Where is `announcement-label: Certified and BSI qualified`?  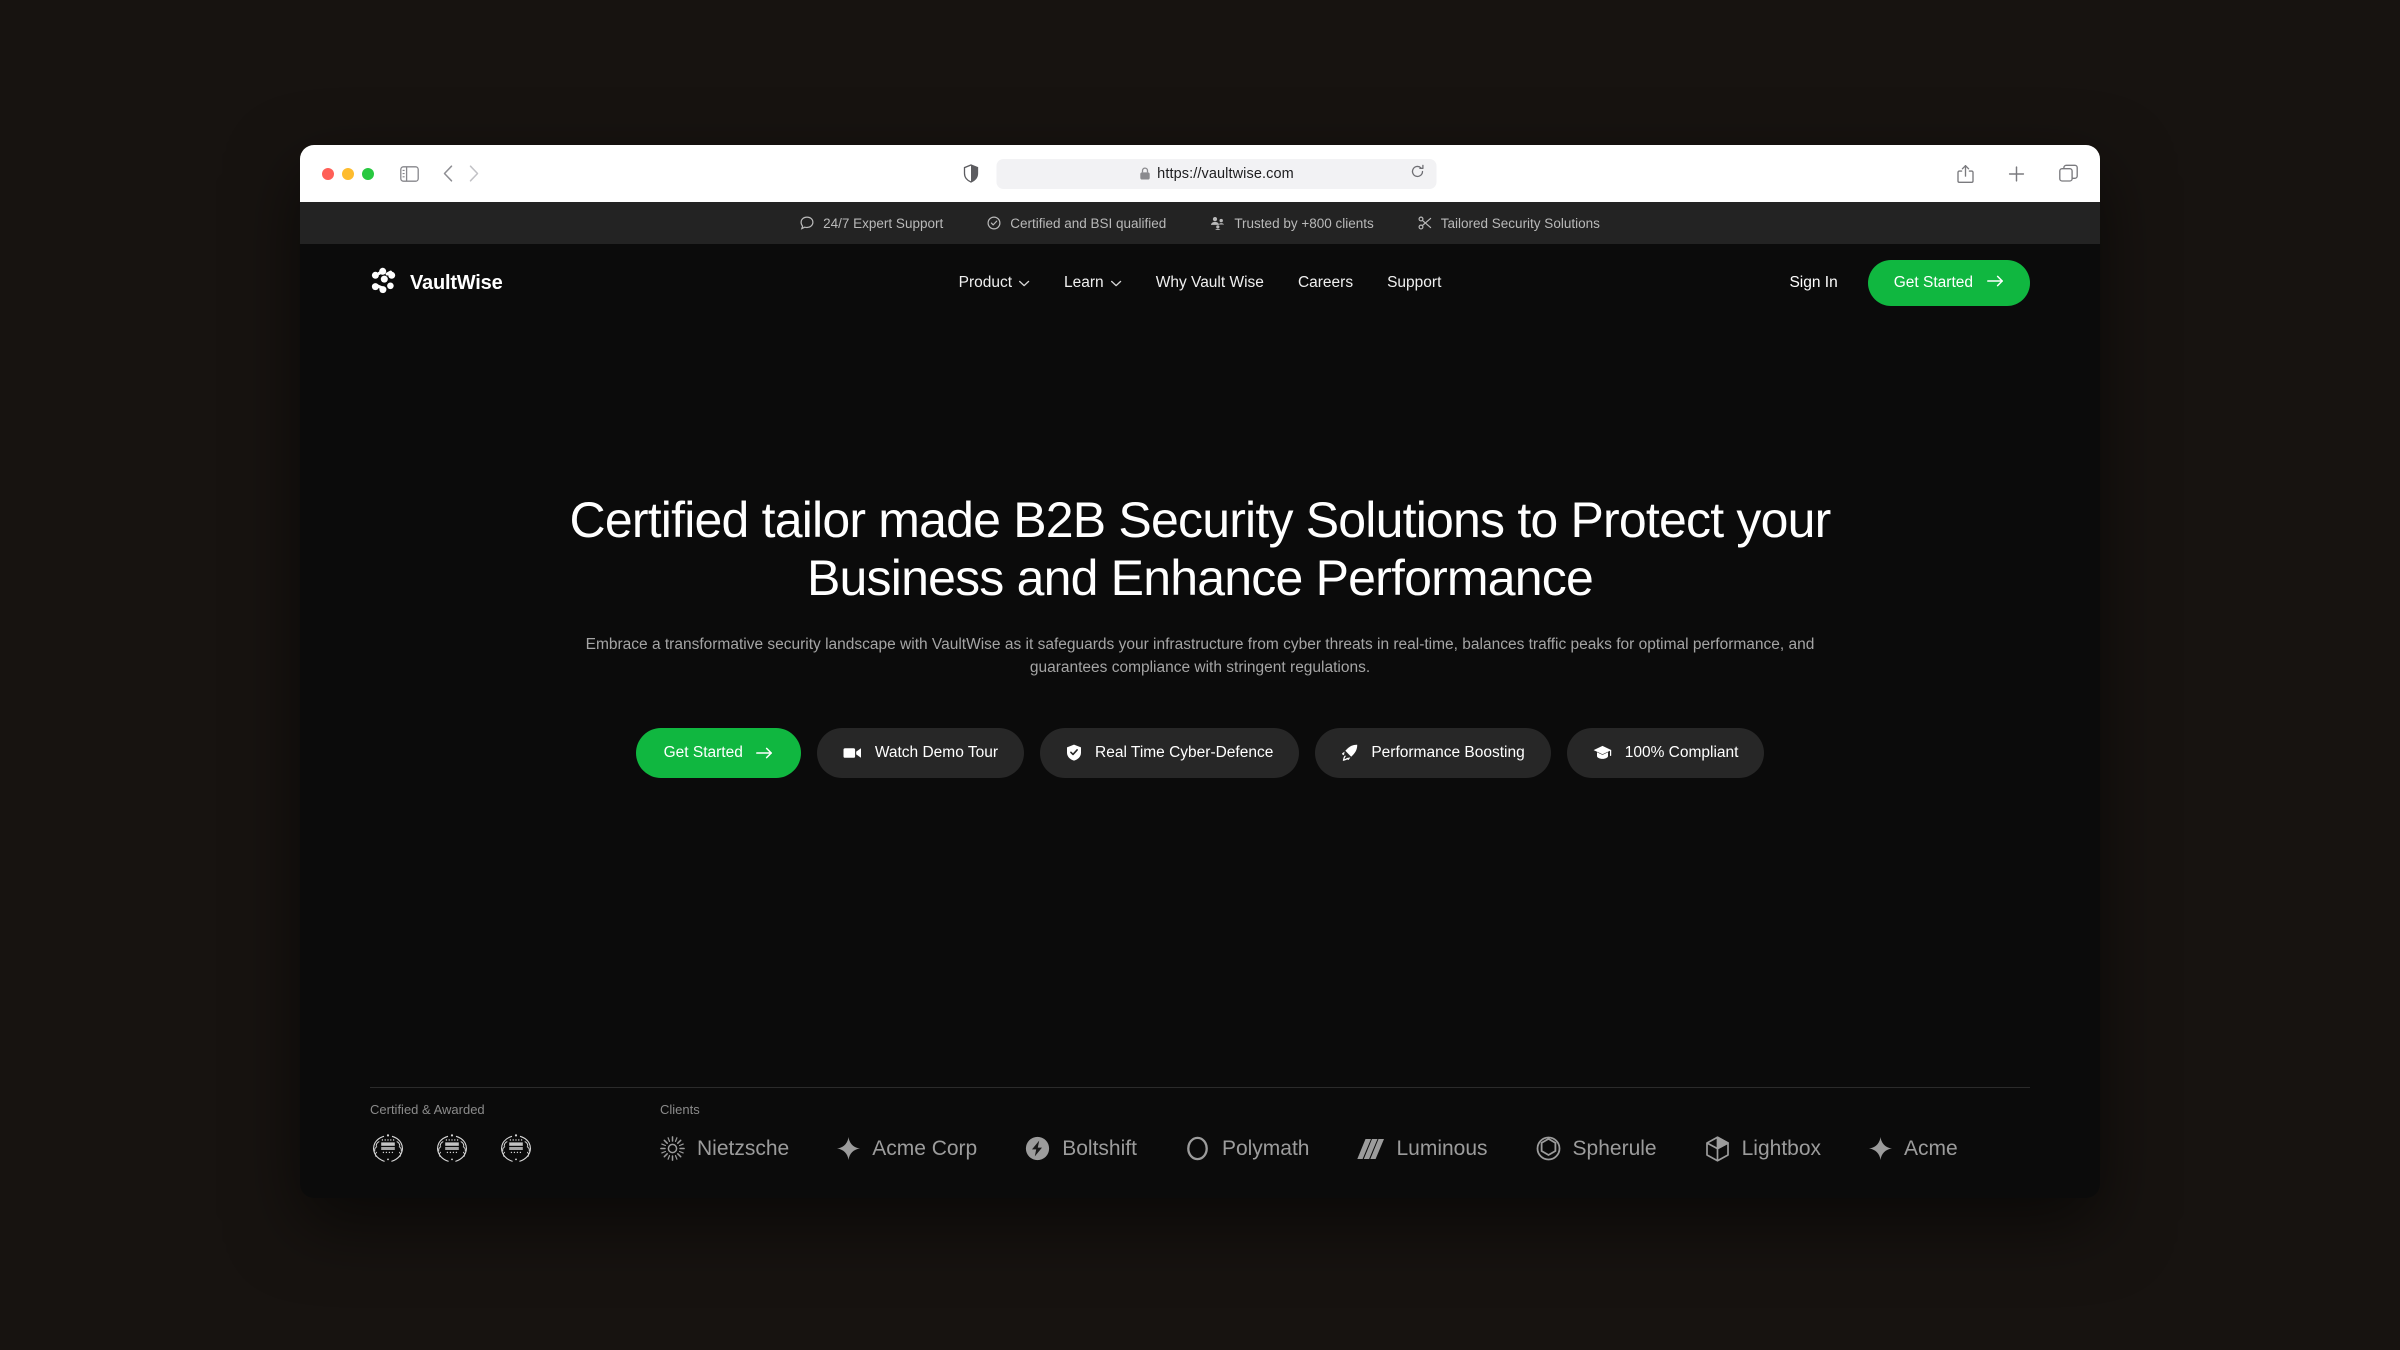 announcement-label: Certified and BSI qualified is located at coordinates (1088, 223).